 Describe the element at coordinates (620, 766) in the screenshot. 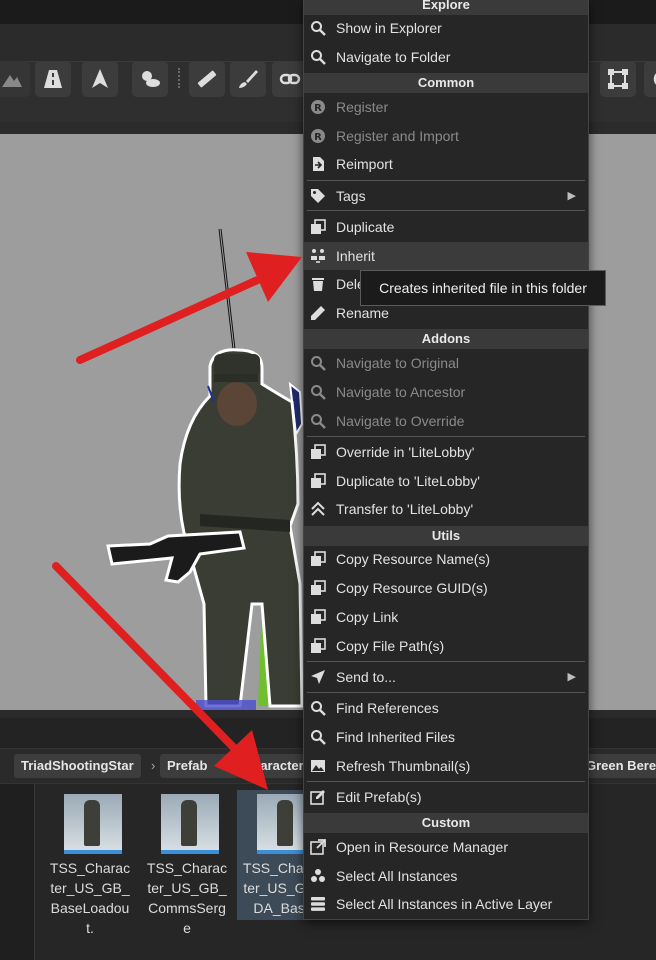

I see `breadcrumb-item: Green Beret` at that location.